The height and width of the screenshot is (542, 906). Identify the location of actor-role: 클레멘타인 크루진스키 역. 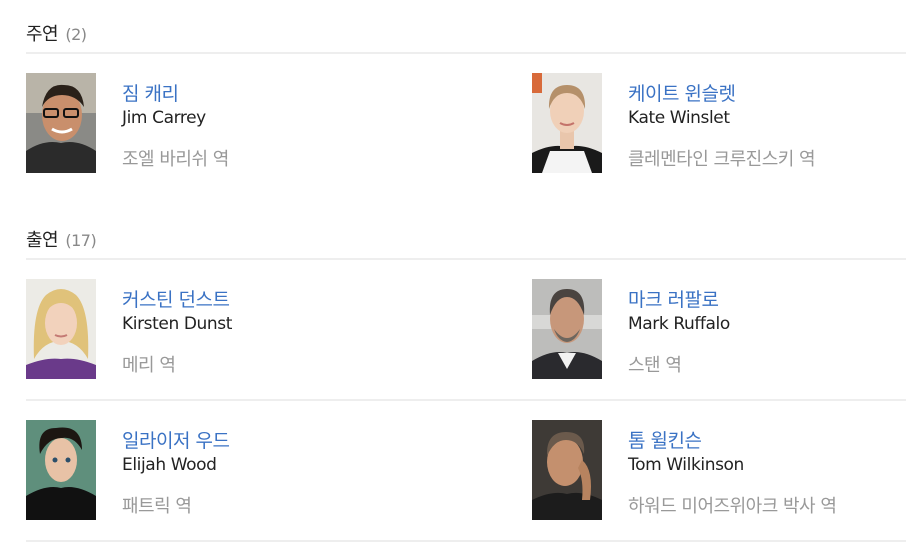
(722, 159).